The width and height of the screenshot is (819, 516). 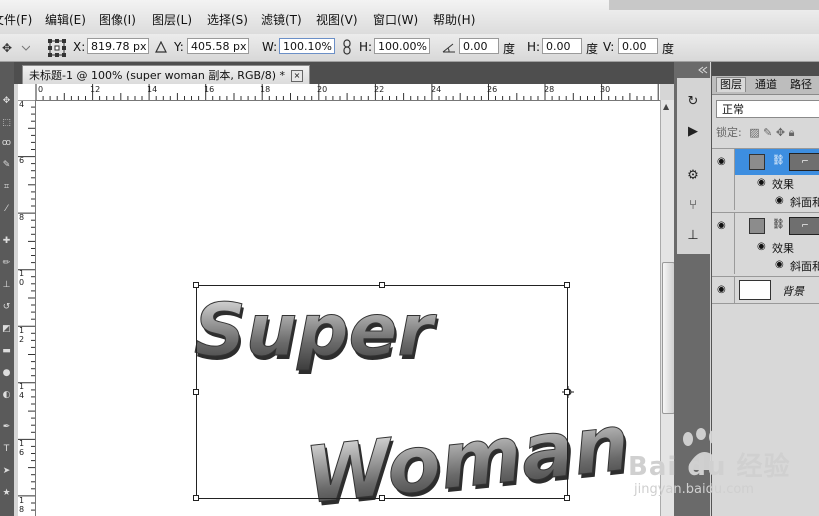 What do you see at coordinates (172, 19) in the screenshot?
I see `menu-layer: 图层(L)` at bounding box center [172, 19].